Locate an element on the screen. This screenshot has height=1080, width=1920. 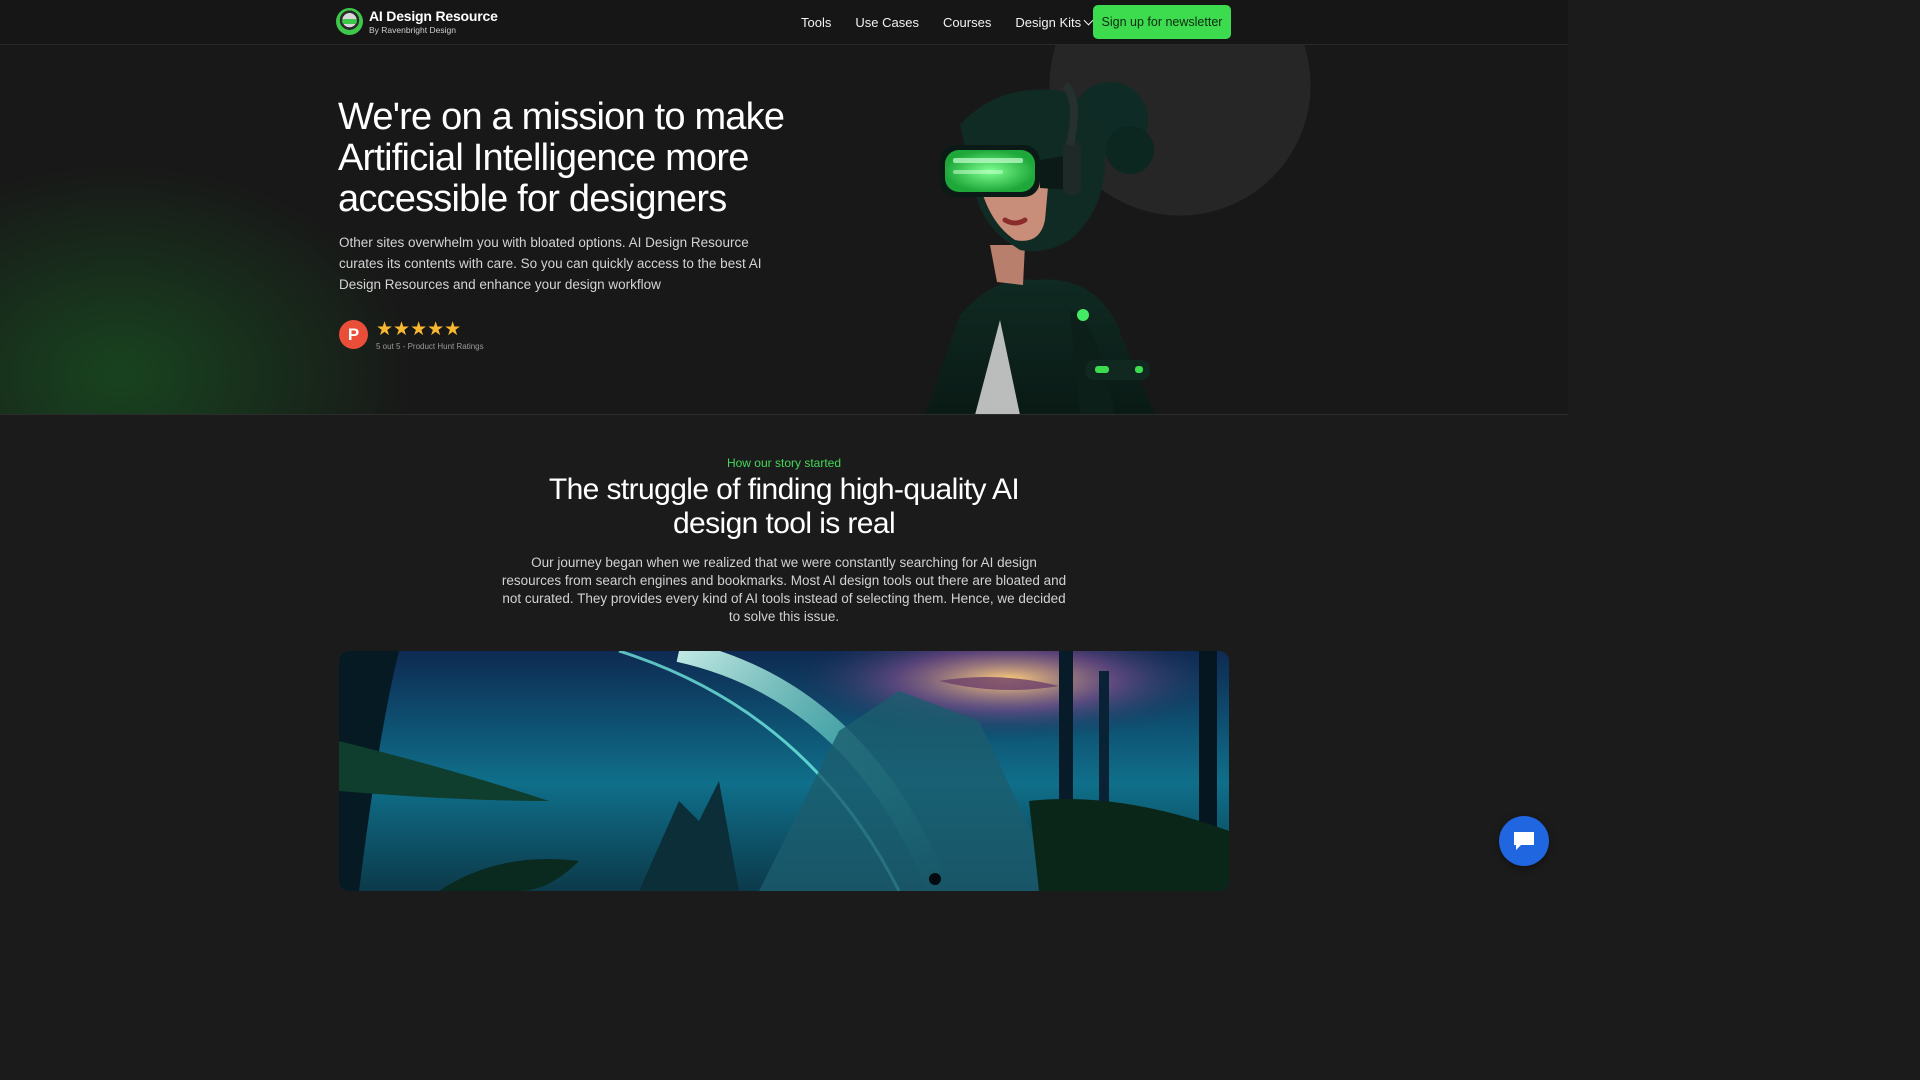
nav-link-tools: Tools is located at coordinates (816, 22).